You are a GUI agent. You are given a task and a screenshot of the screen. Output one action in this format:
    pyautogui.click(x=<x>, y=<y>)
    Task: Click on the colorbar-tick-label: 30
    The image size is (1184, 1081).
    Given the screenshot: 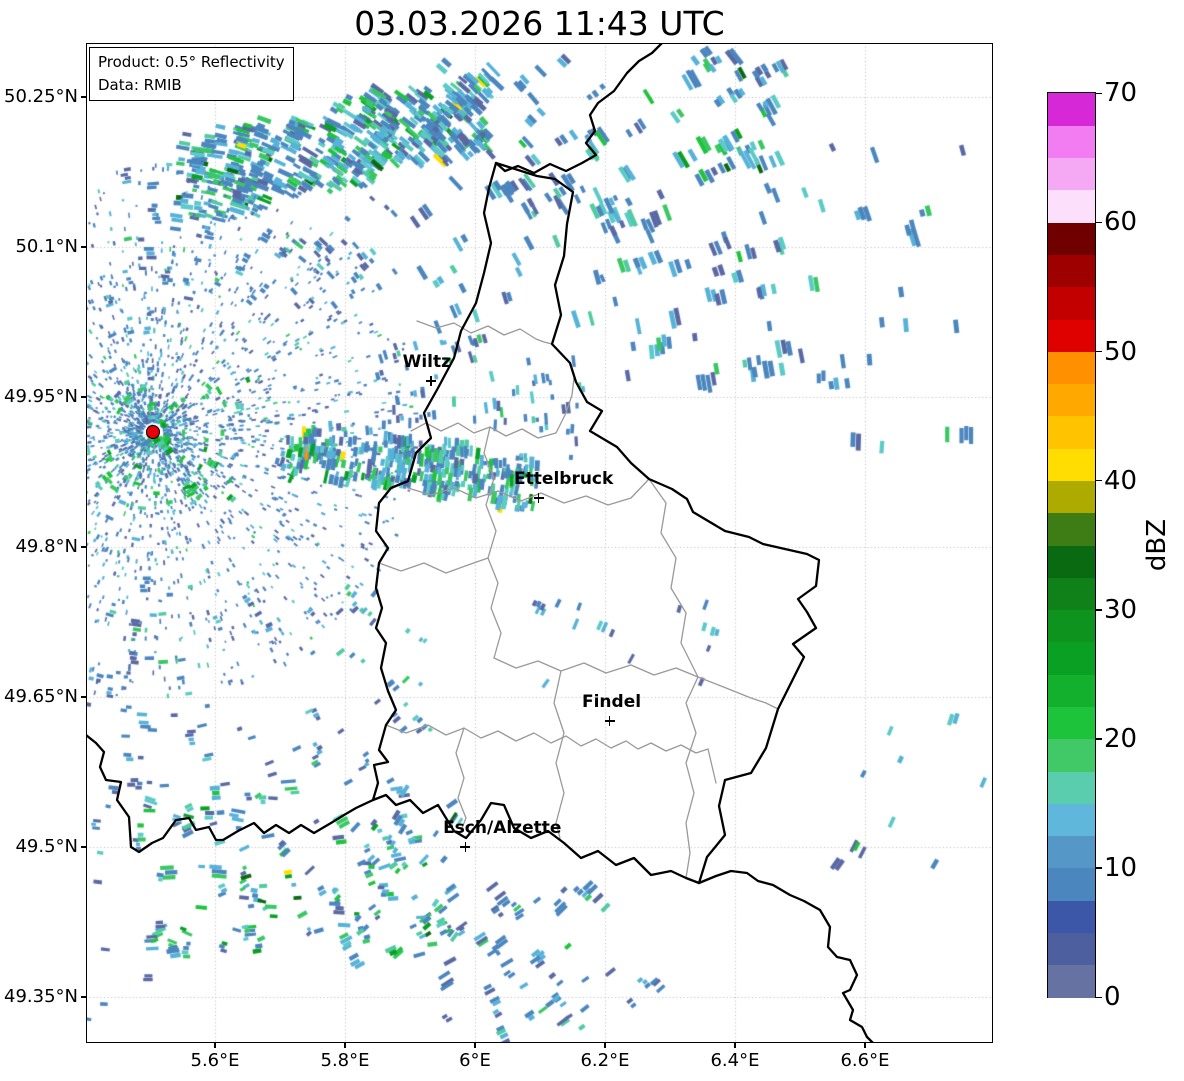 What is the action you would take?
    pyautogui.click(x=1121, y=609)
    